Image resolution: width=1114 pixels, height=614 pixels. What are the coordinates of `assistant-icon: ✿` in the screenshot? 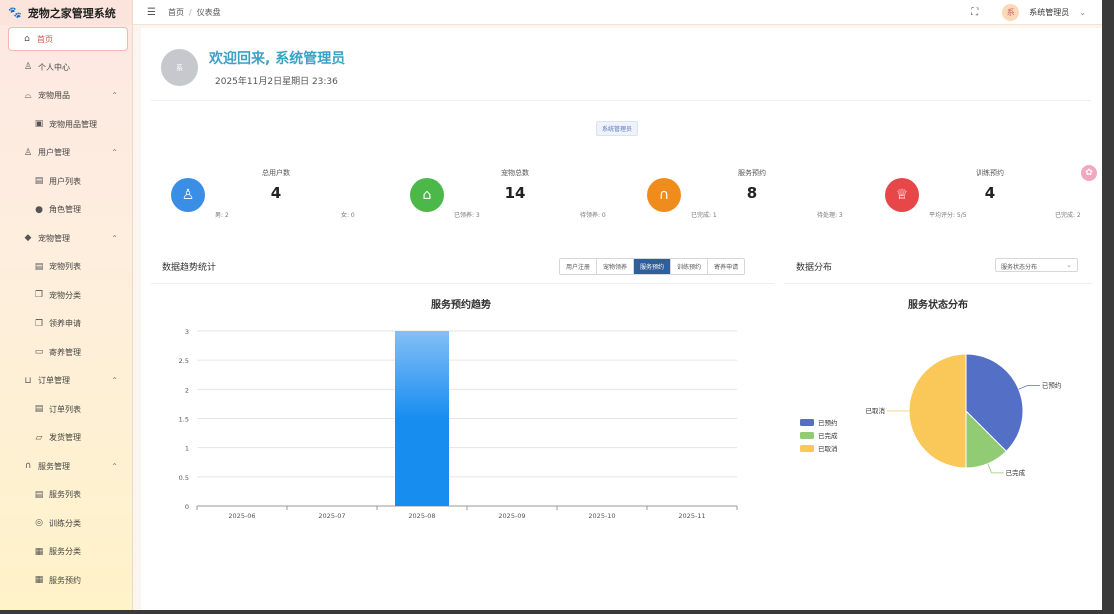 It's located at (1089, 173).